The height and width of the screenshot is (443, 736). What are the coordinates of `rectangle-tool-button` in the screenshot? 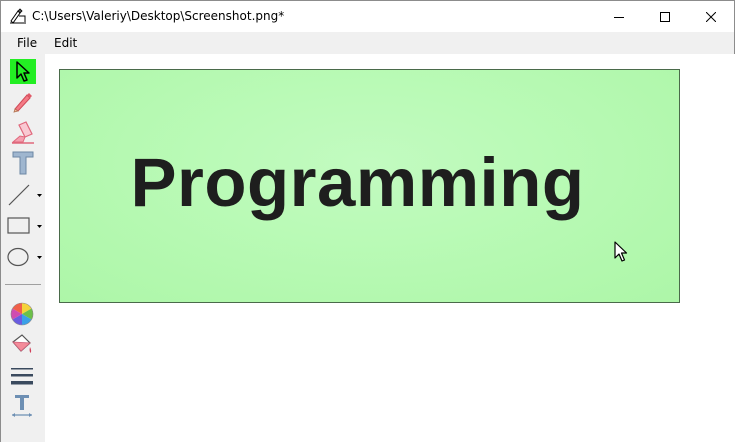 It's located at (22, 226).